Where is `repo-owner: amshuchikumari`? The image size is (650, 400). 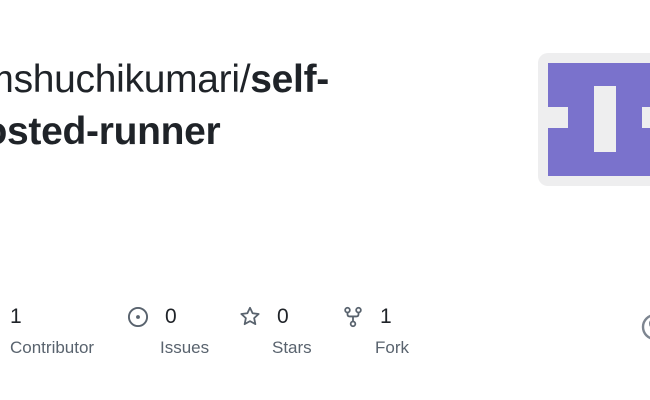
repo-owner: amshuchikumari is located at coordinates (120, 79).